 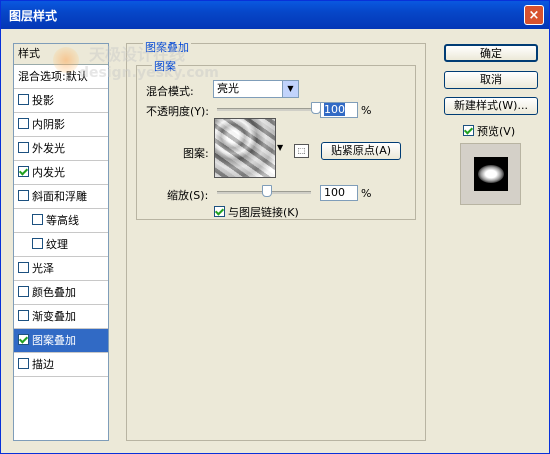 I want to click on chevron-down-icon: ▼, so click(x=290, y=89).